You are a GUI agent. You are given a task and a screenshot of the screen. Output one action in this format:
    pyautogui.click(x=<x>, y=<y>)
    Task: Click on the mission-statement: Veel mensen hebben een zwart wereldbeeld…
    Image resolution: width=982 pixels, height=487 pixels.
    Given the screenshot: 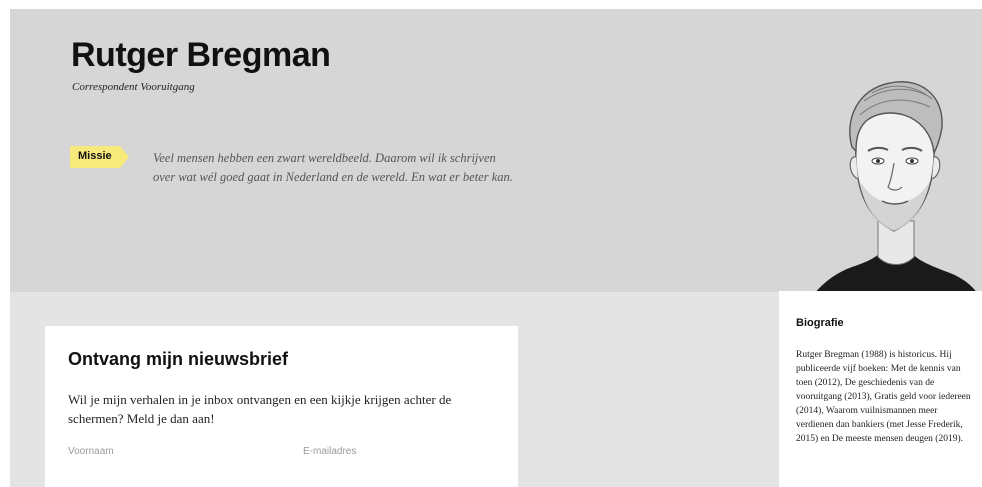 What is the action you would take?
    pyautogui.click(x=333, y=167)
    